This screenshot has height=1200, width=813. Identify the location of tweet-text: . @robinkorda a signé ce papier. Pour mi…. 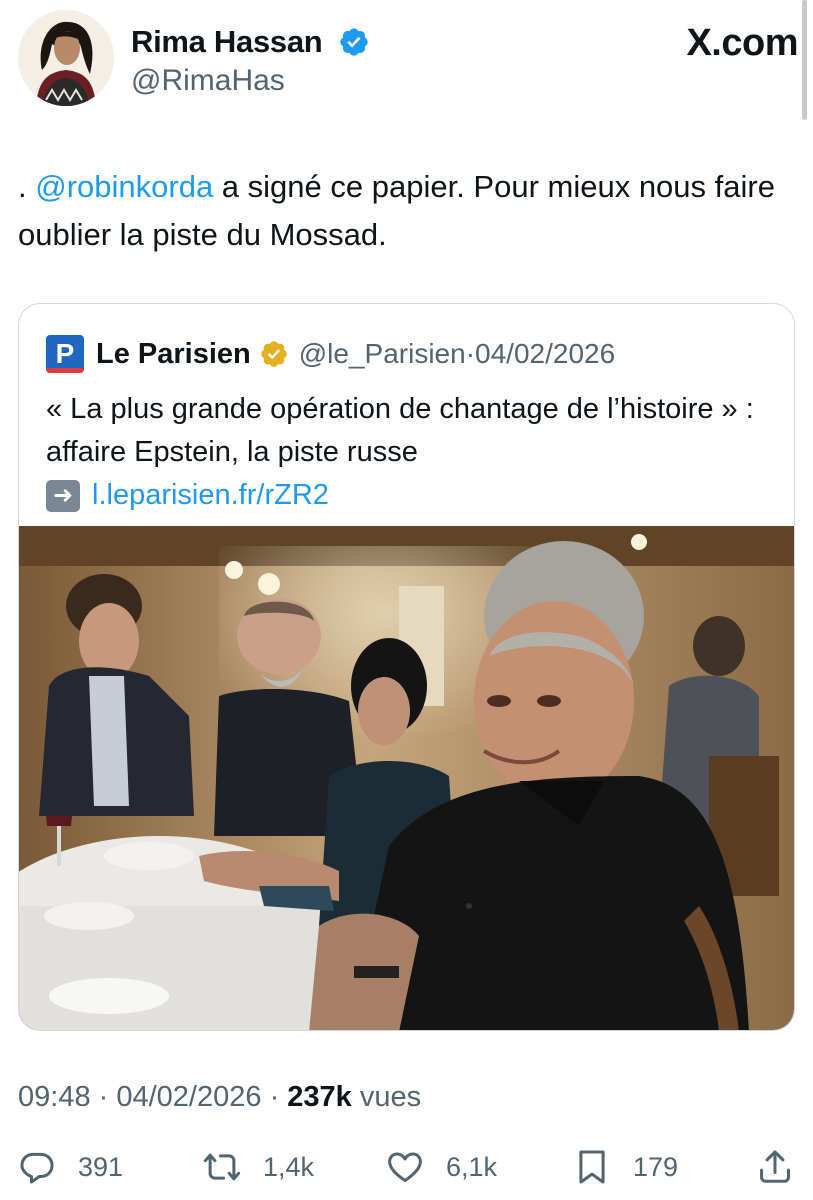
(403, 211).